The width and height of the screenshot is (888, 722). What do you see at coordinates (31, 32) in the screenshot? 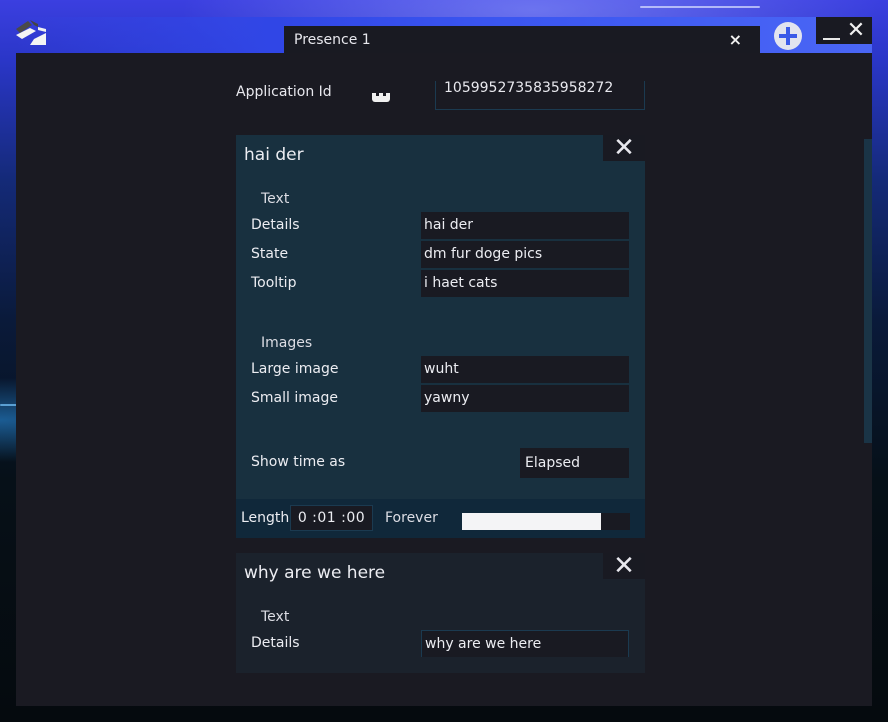
I see `app-logo-icon` at bounding box center [31, 32].